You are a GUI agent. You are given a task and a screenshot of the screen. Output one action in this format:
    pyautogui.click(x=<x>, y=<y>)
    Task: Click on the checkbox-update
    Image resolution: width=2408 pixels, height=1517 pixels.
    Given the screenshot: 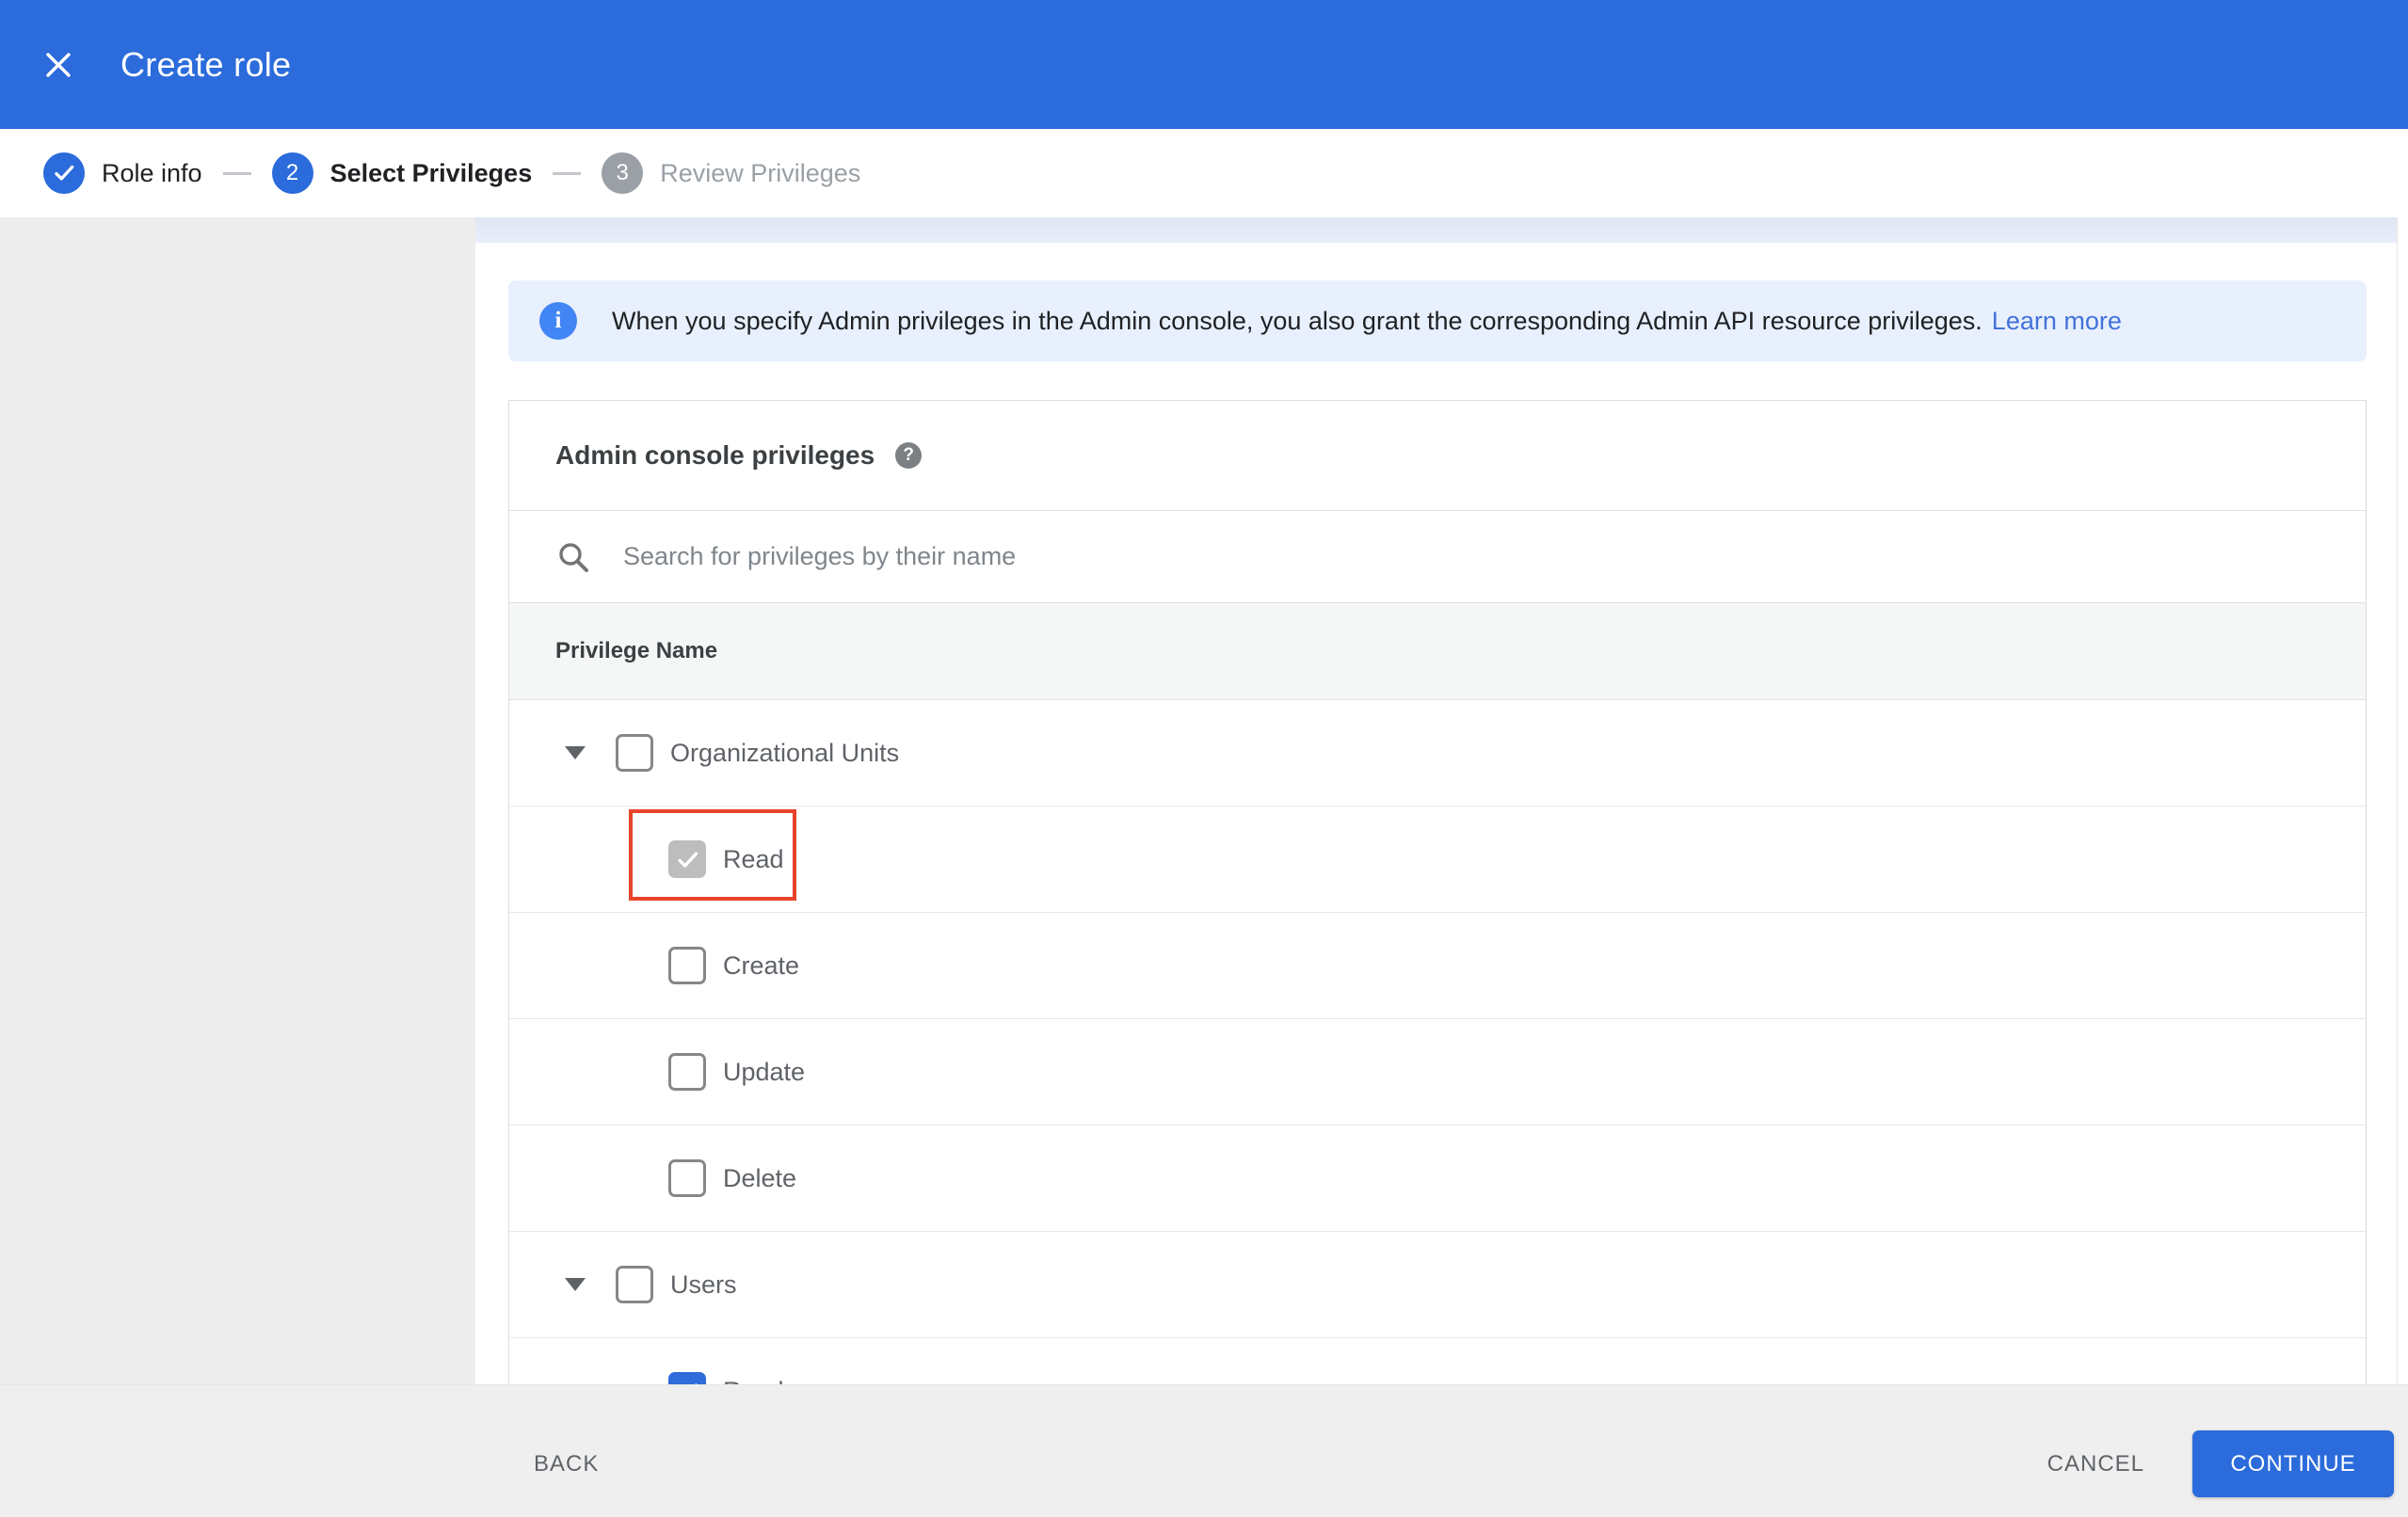 What is the action you would take?
    pyautogui.click(x=687, y=1072)
    